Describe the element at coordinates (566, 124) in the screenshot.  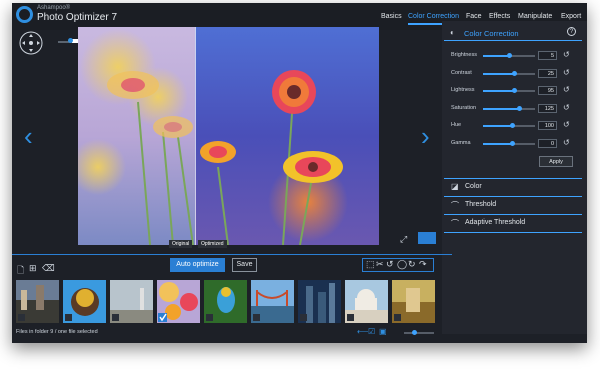
I see `reset-hue-icon: ↺` at that location.